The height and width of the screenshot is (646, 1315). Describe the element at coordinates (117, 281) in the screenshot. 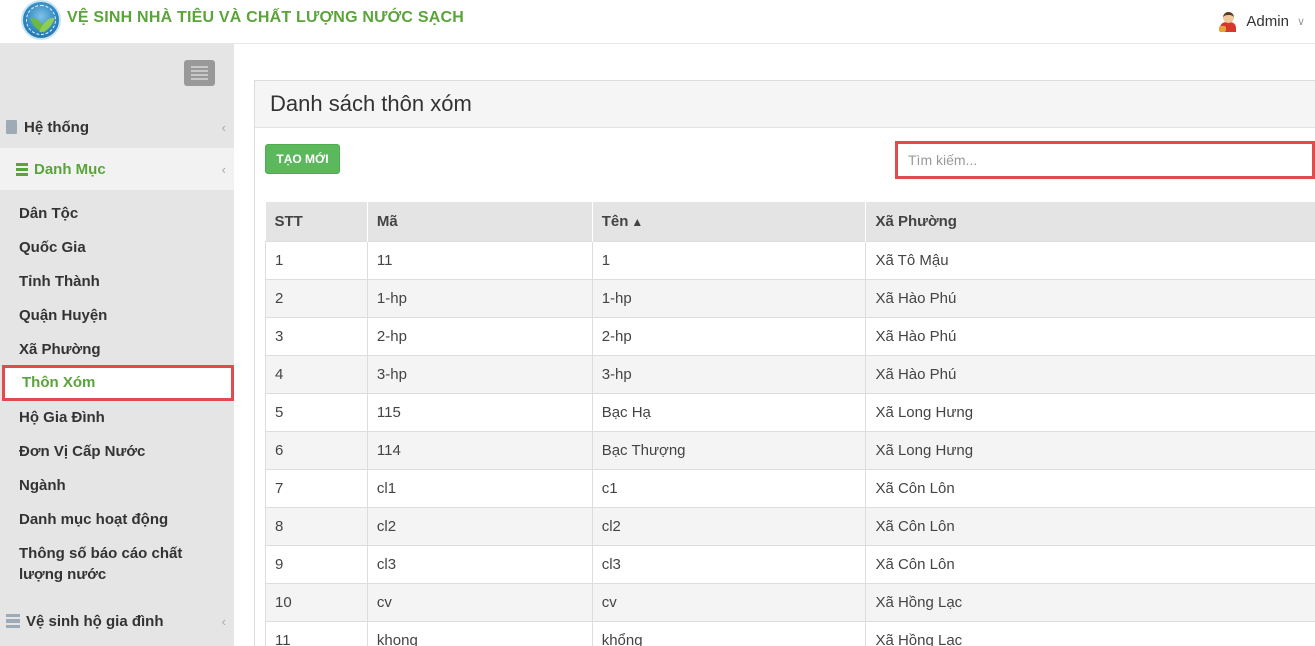

I see `sidebar-item-tinh-thanh: Tỉnh Thành` at that location.